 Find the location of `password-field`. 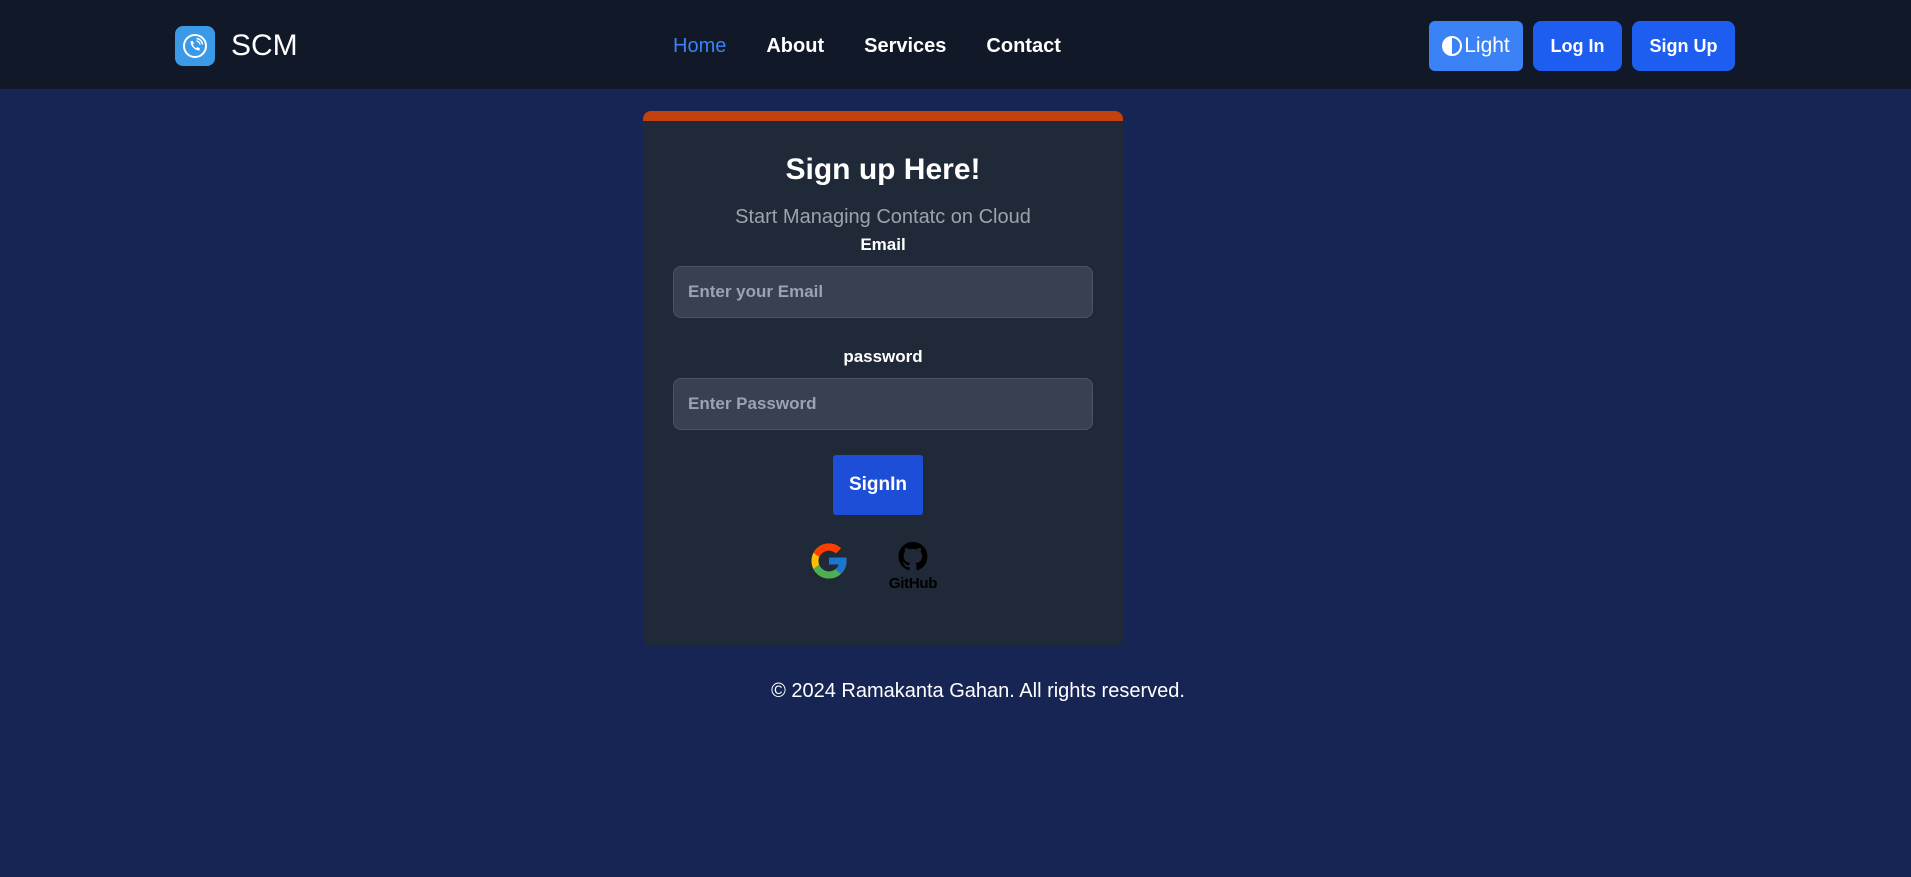

password-field is located at coordinates (883, 404).